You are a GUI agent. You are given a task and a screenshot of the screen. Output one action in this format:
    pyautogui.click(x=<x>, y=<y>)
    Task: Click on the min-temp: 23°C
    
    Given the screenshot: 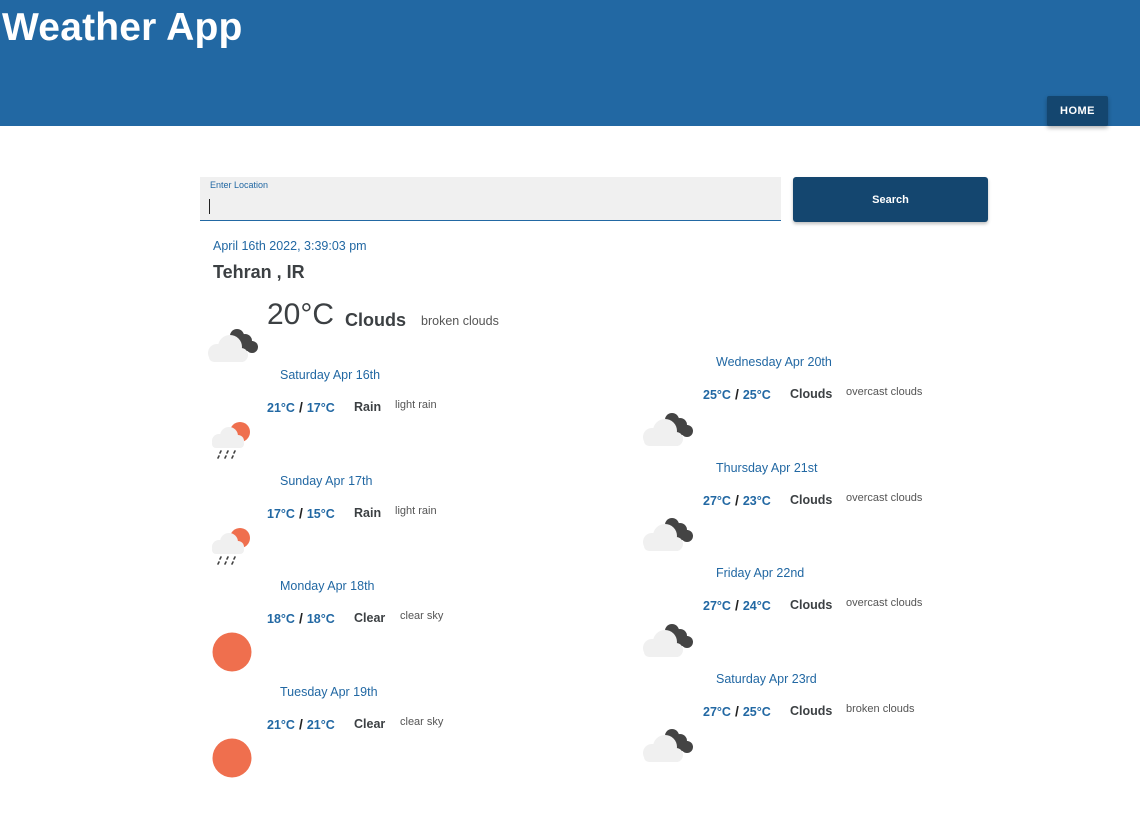 What is the action you would take?
    pyautogui.click(x=756, y=501)
    